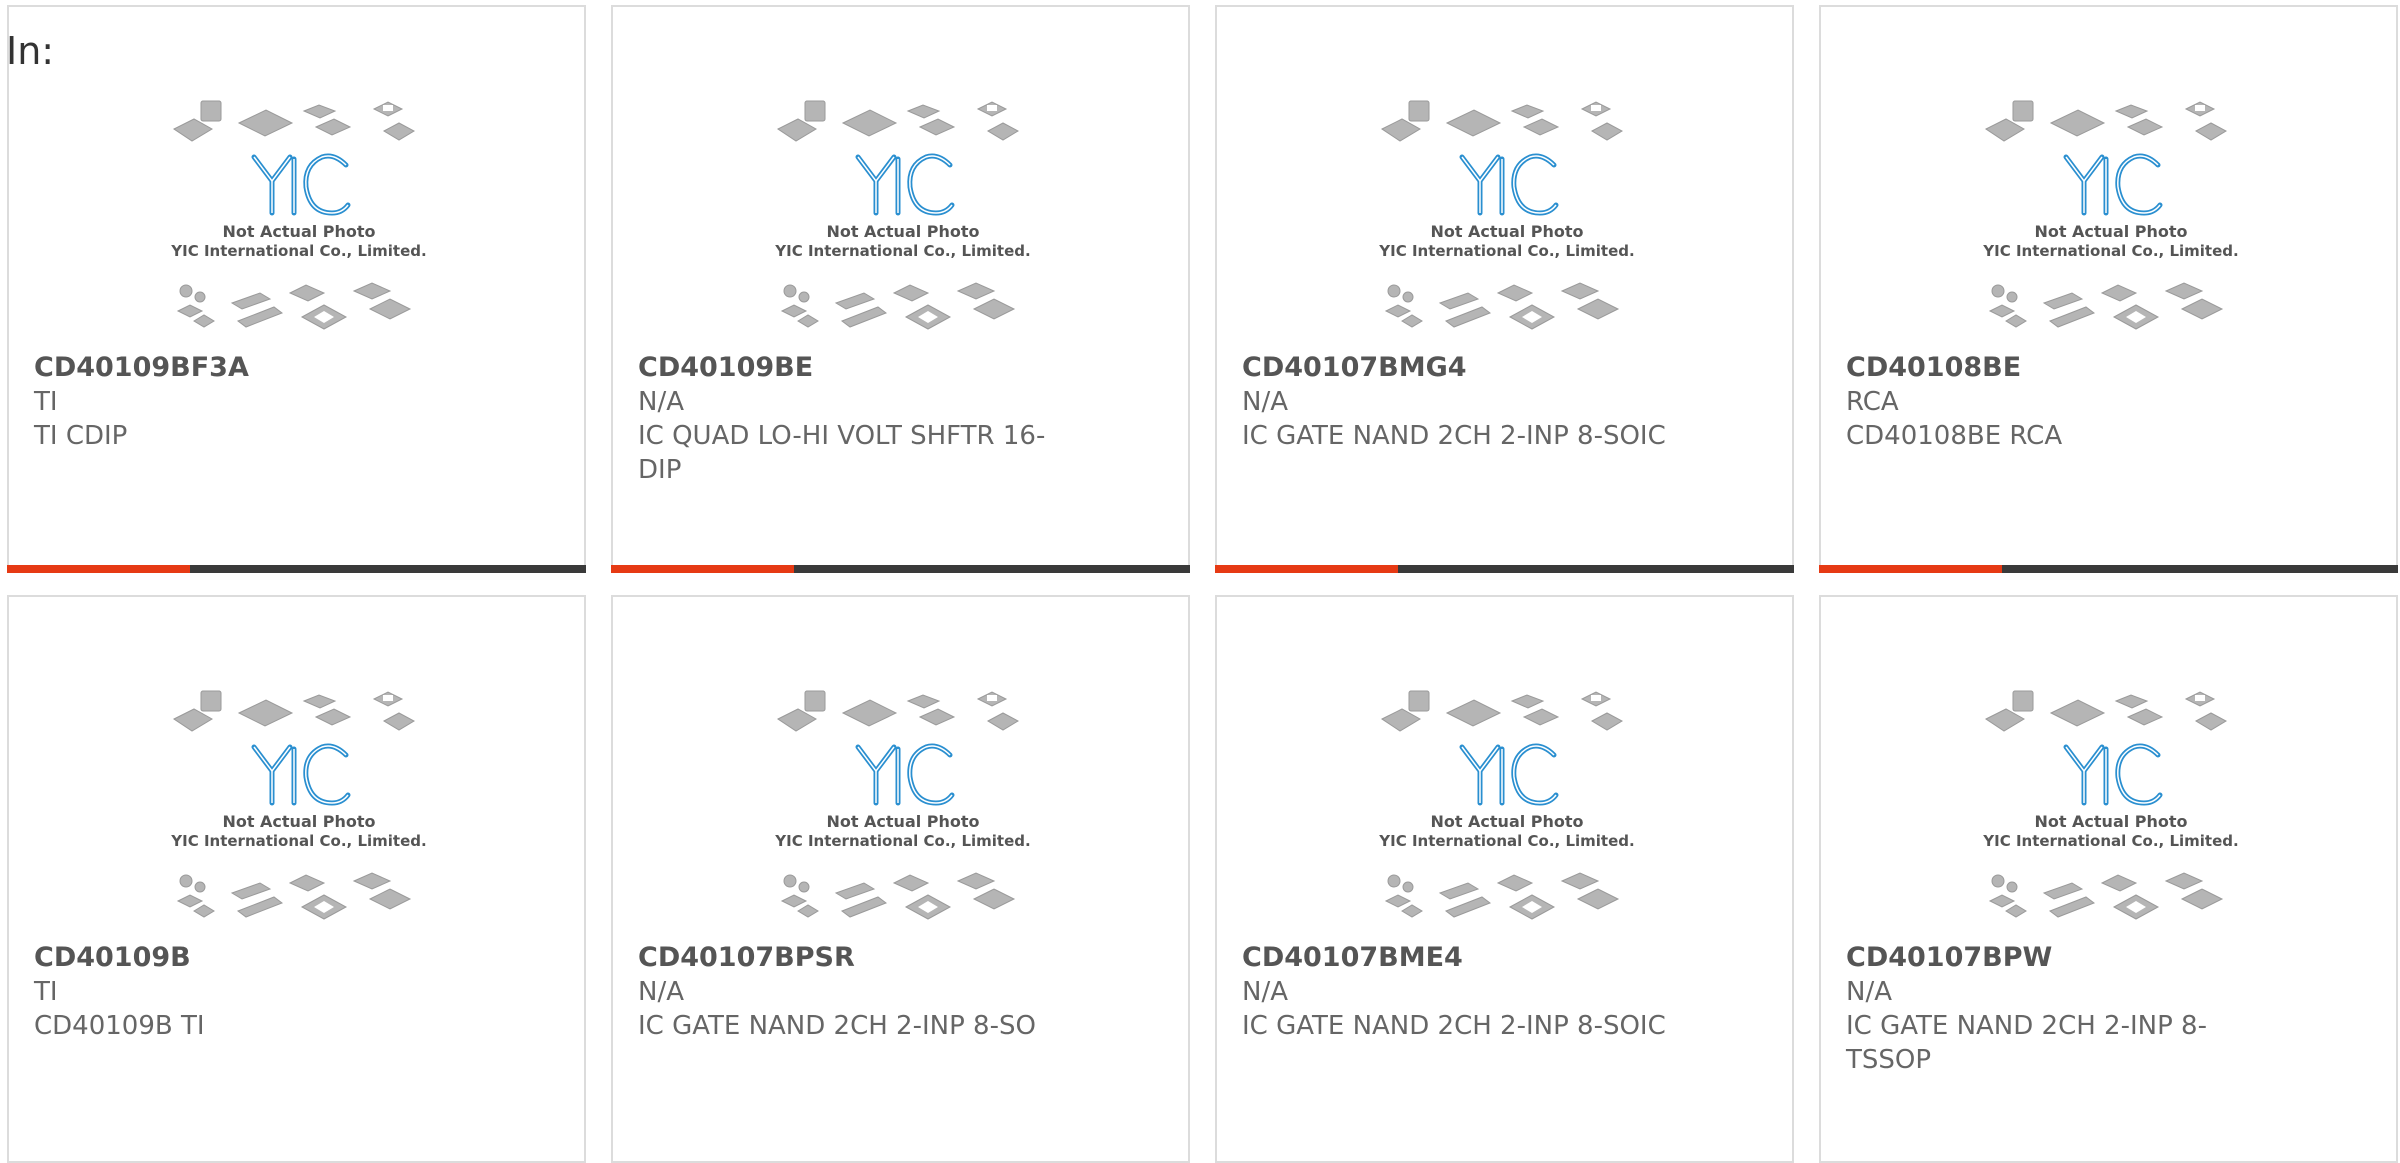  What do you see at coordinates (2026, 1043) in the screenshot?
I see `description: IC GATE NAND 2CH 2-INP 8-TSSOP` at bounding box center [2026, 1043].